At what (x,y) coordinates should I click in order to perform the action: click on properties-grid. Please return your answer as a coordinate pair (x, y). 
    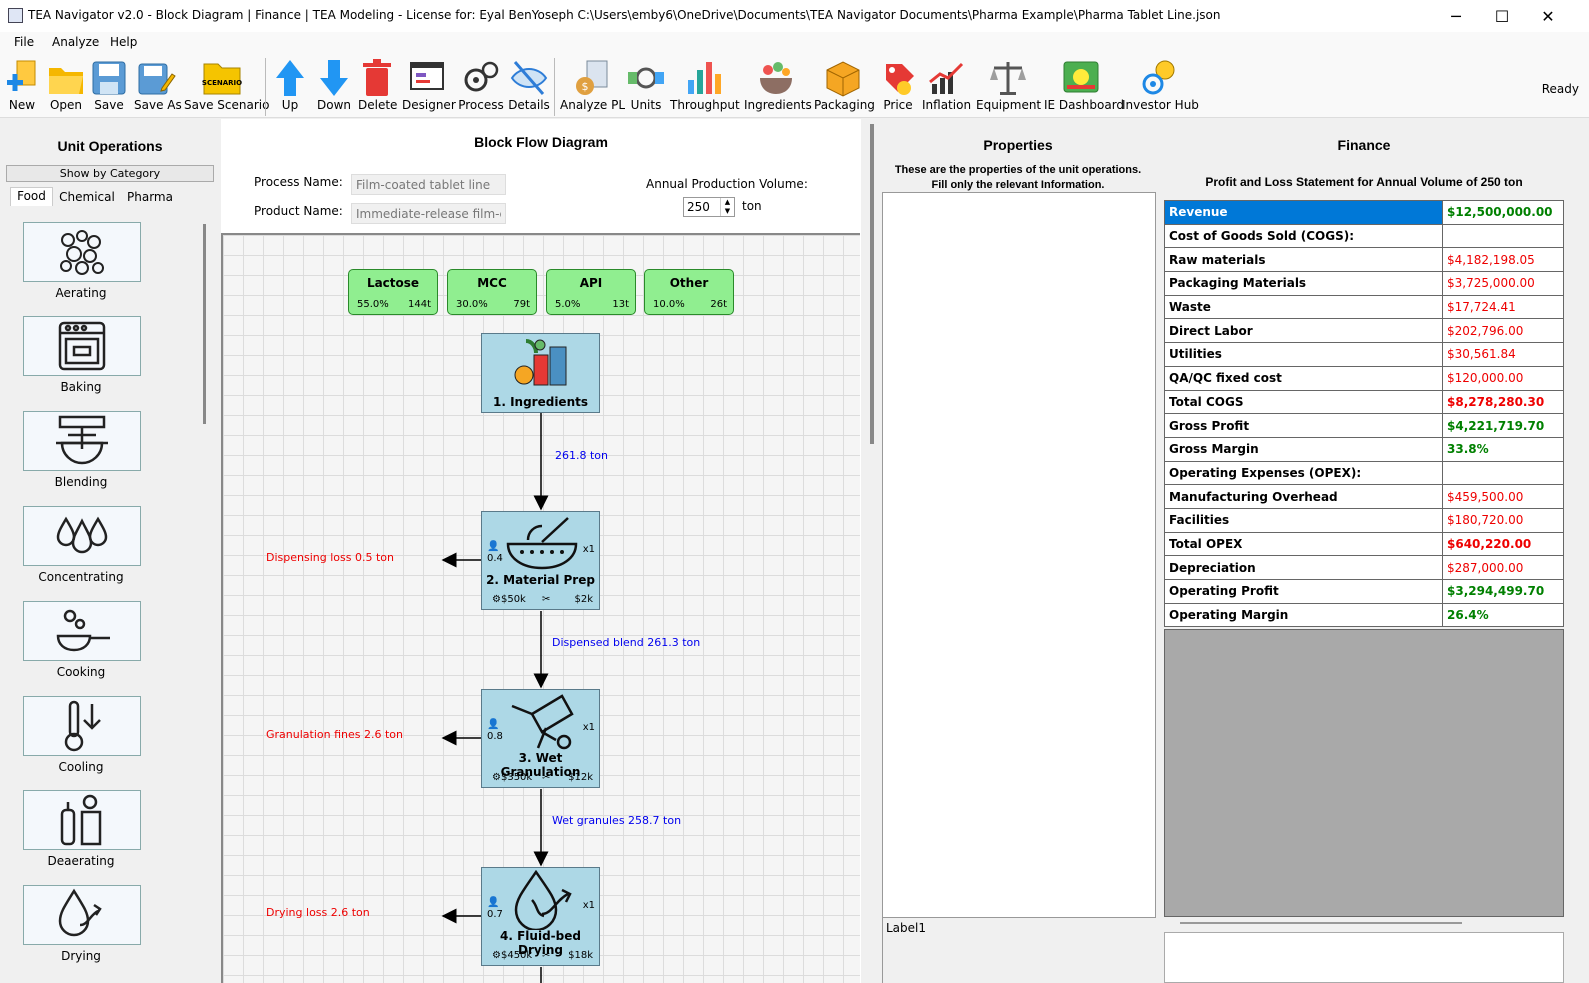
    Looking at the image, I should click on (1019, 555).